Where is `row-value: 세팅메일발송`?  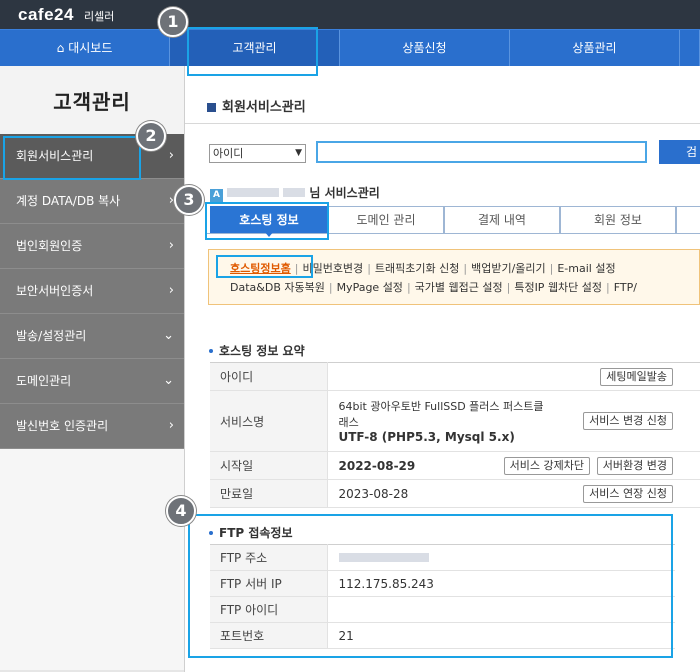
row-value: 세팅메일발송 is located at coordinates (513, 376).